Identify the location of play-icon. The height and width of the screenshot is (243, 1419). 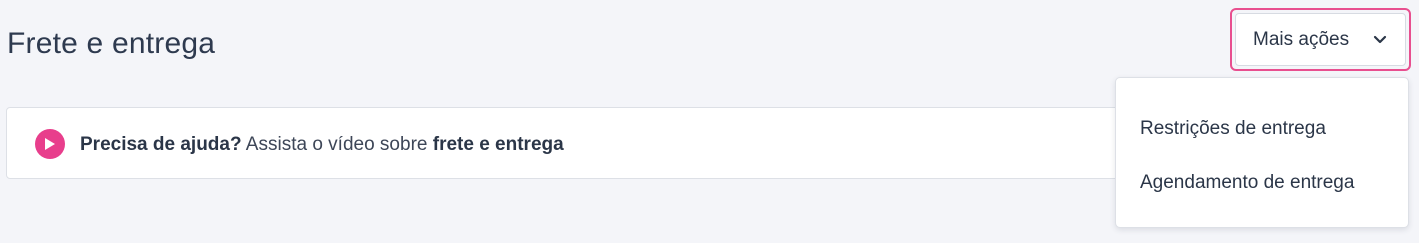
(50, 144).